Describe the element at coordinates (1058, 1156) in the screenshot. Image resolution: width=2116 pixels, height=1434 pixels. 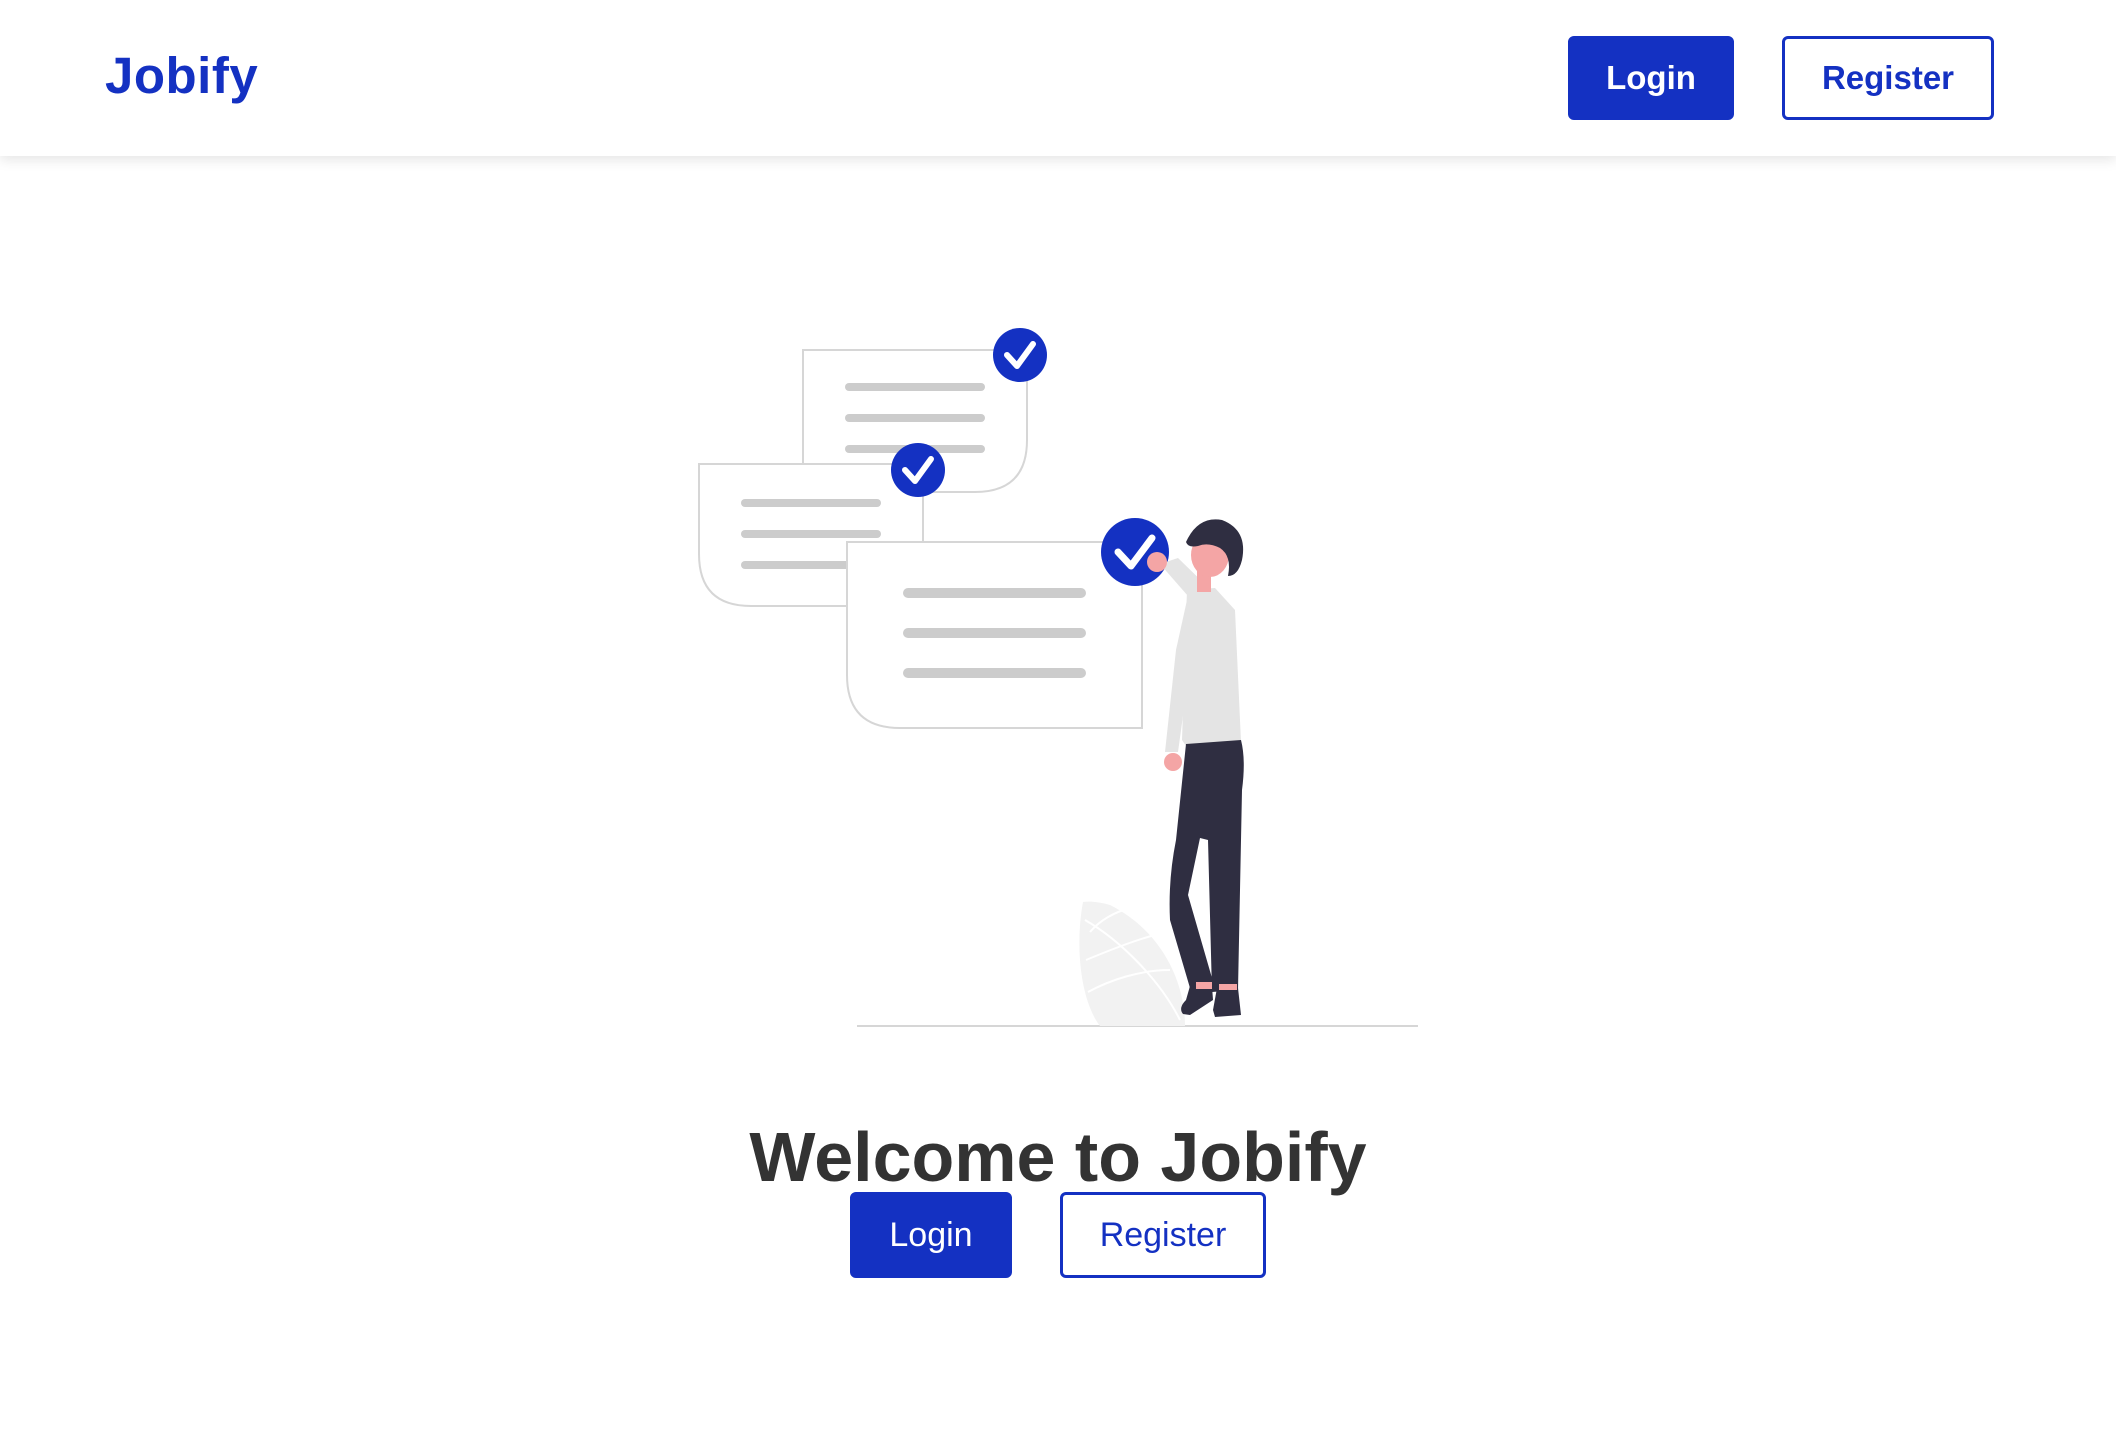
I see `hero-headline: Welcome to Jobify` at that location.